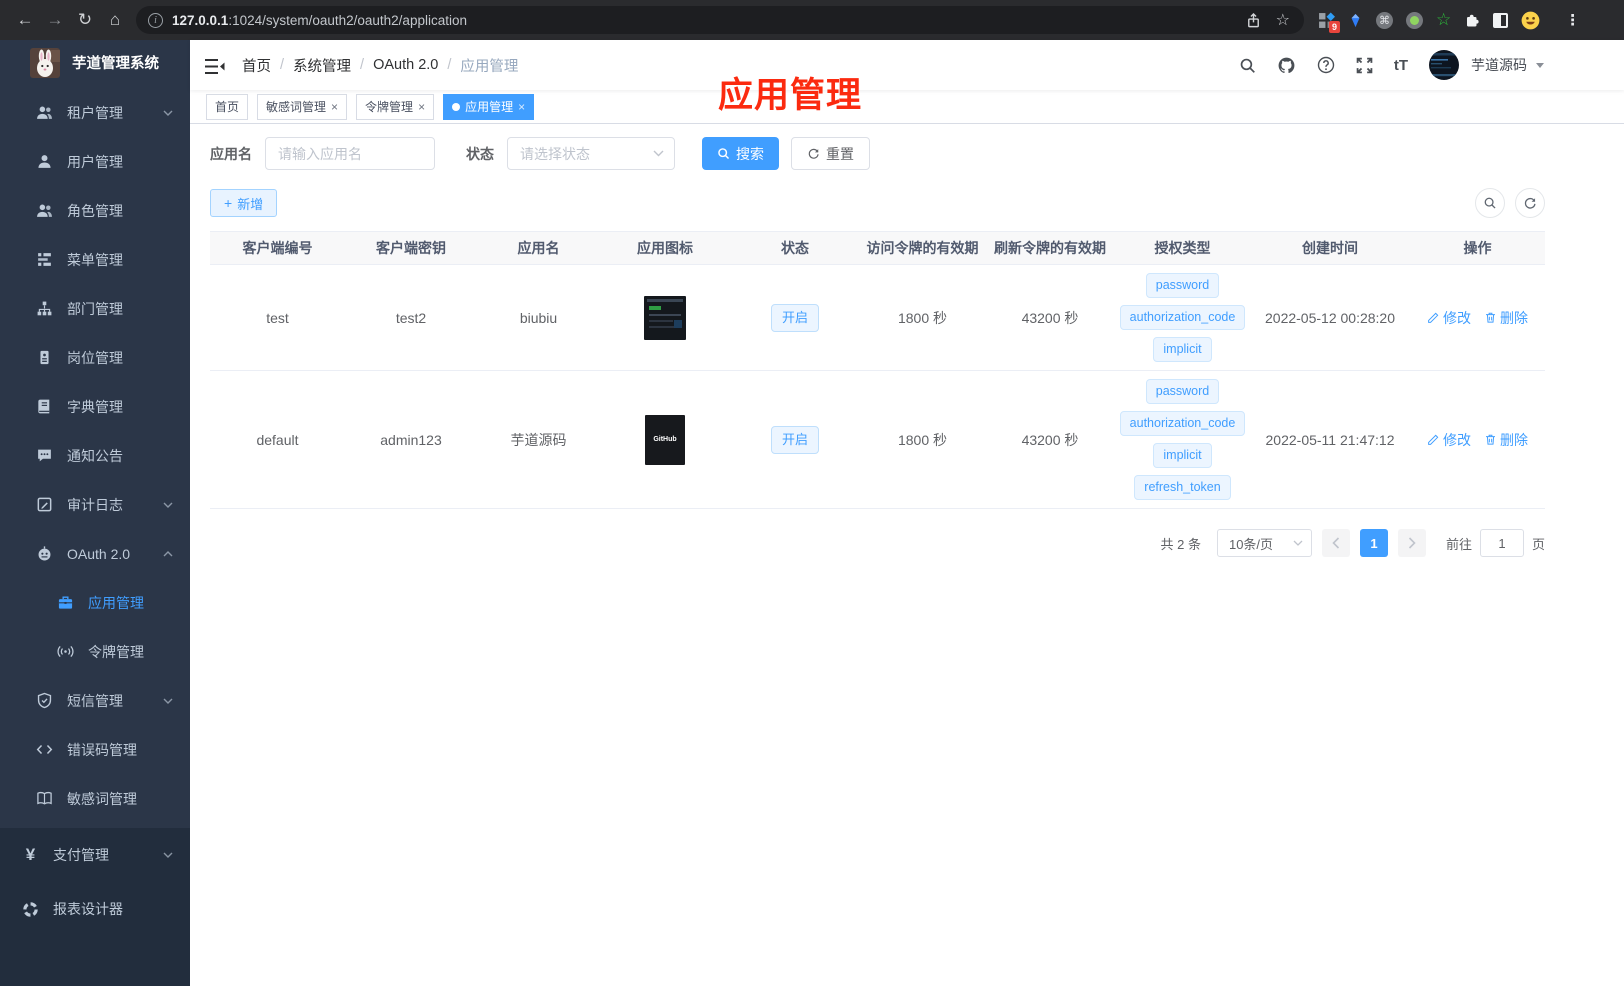 The width and height of the screenshot is (1624, 986). Describe the element at coordinates (877, 543) in the screenshot. I see `pagination: 共 2 条 10条/页 1 前往 页` at that location.